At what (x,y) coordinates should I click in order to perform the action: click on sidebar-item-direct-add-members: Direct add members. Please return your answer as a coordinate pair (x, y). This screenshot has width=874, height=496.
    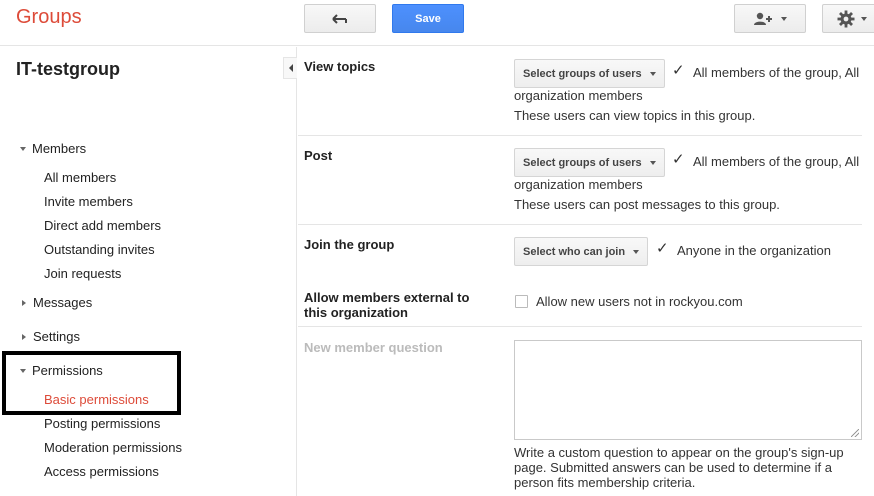
    Looking at the image, I should click on (102, 225).